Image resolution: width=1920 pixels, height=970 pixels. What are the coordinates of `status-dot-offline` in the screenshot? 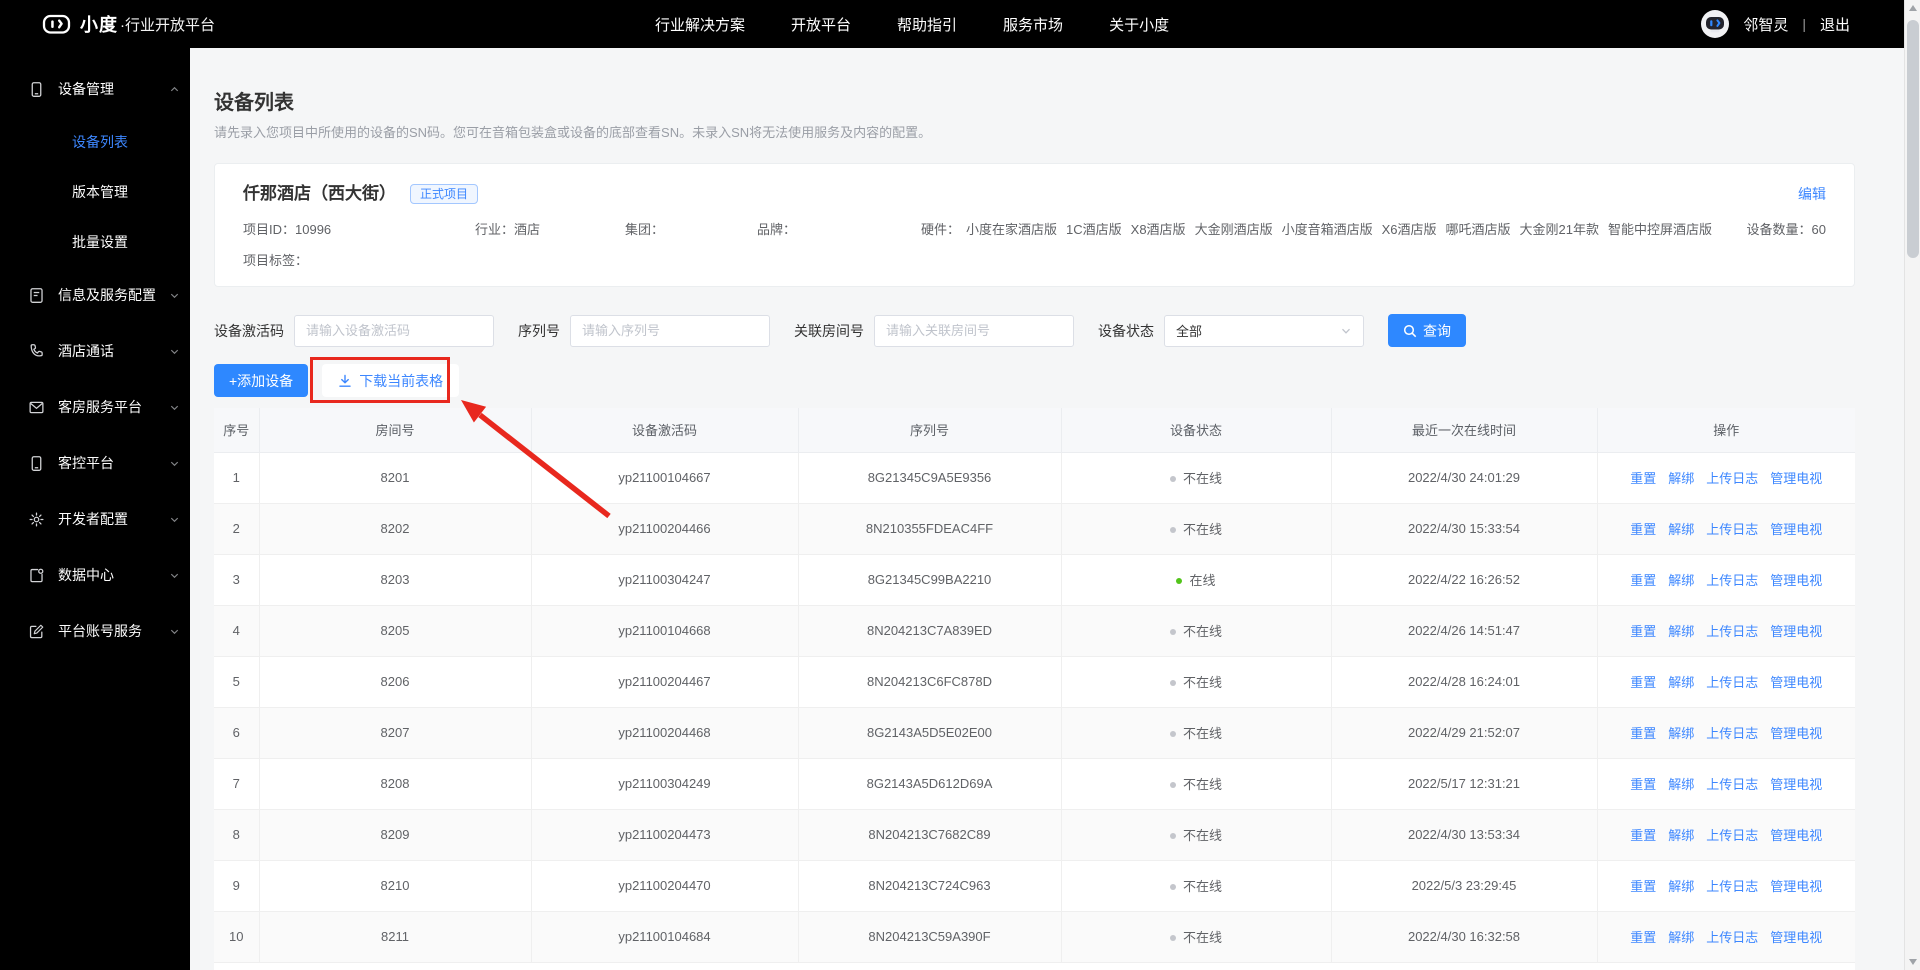 It's located at (1172, 683).